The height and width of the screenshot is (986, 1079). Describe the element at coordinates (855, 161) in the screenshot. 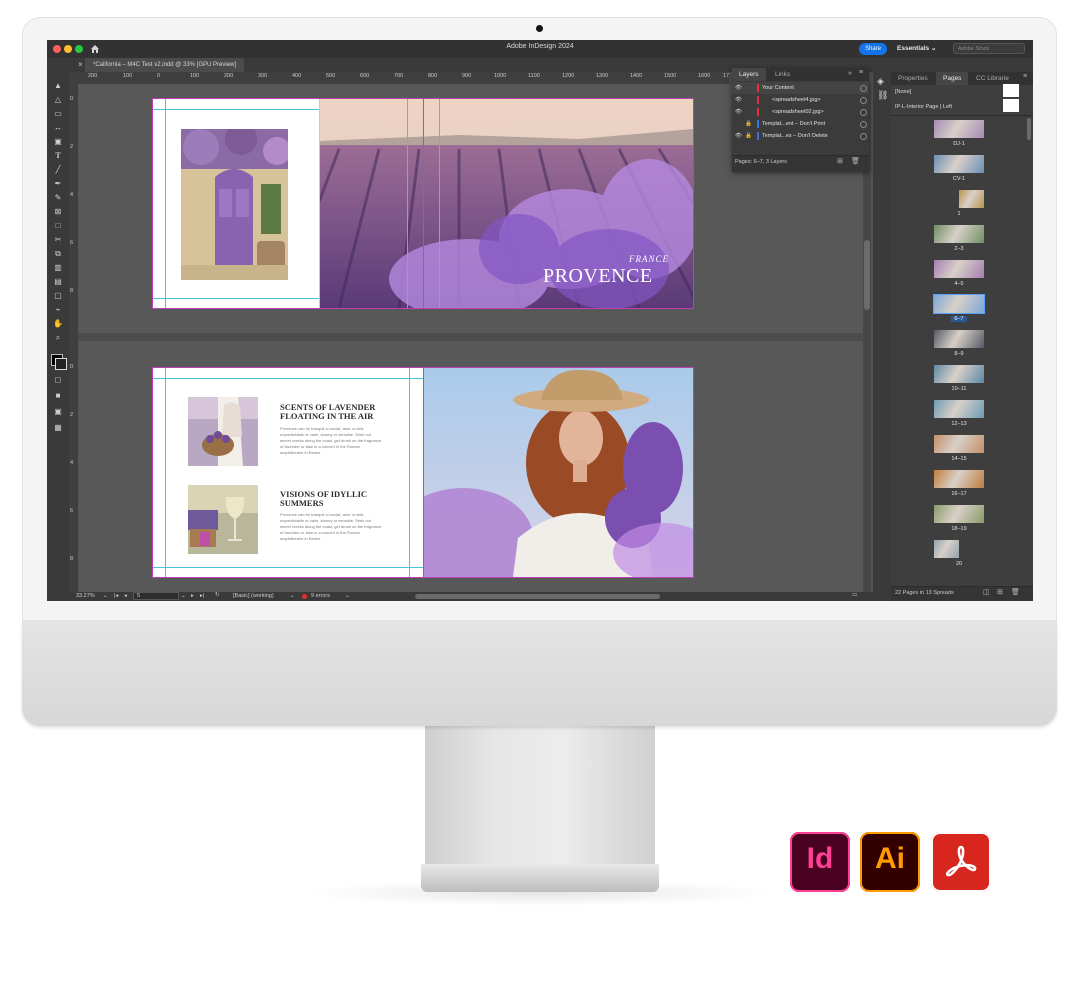

I see `delete-layer-icon: 🗑` at that location.